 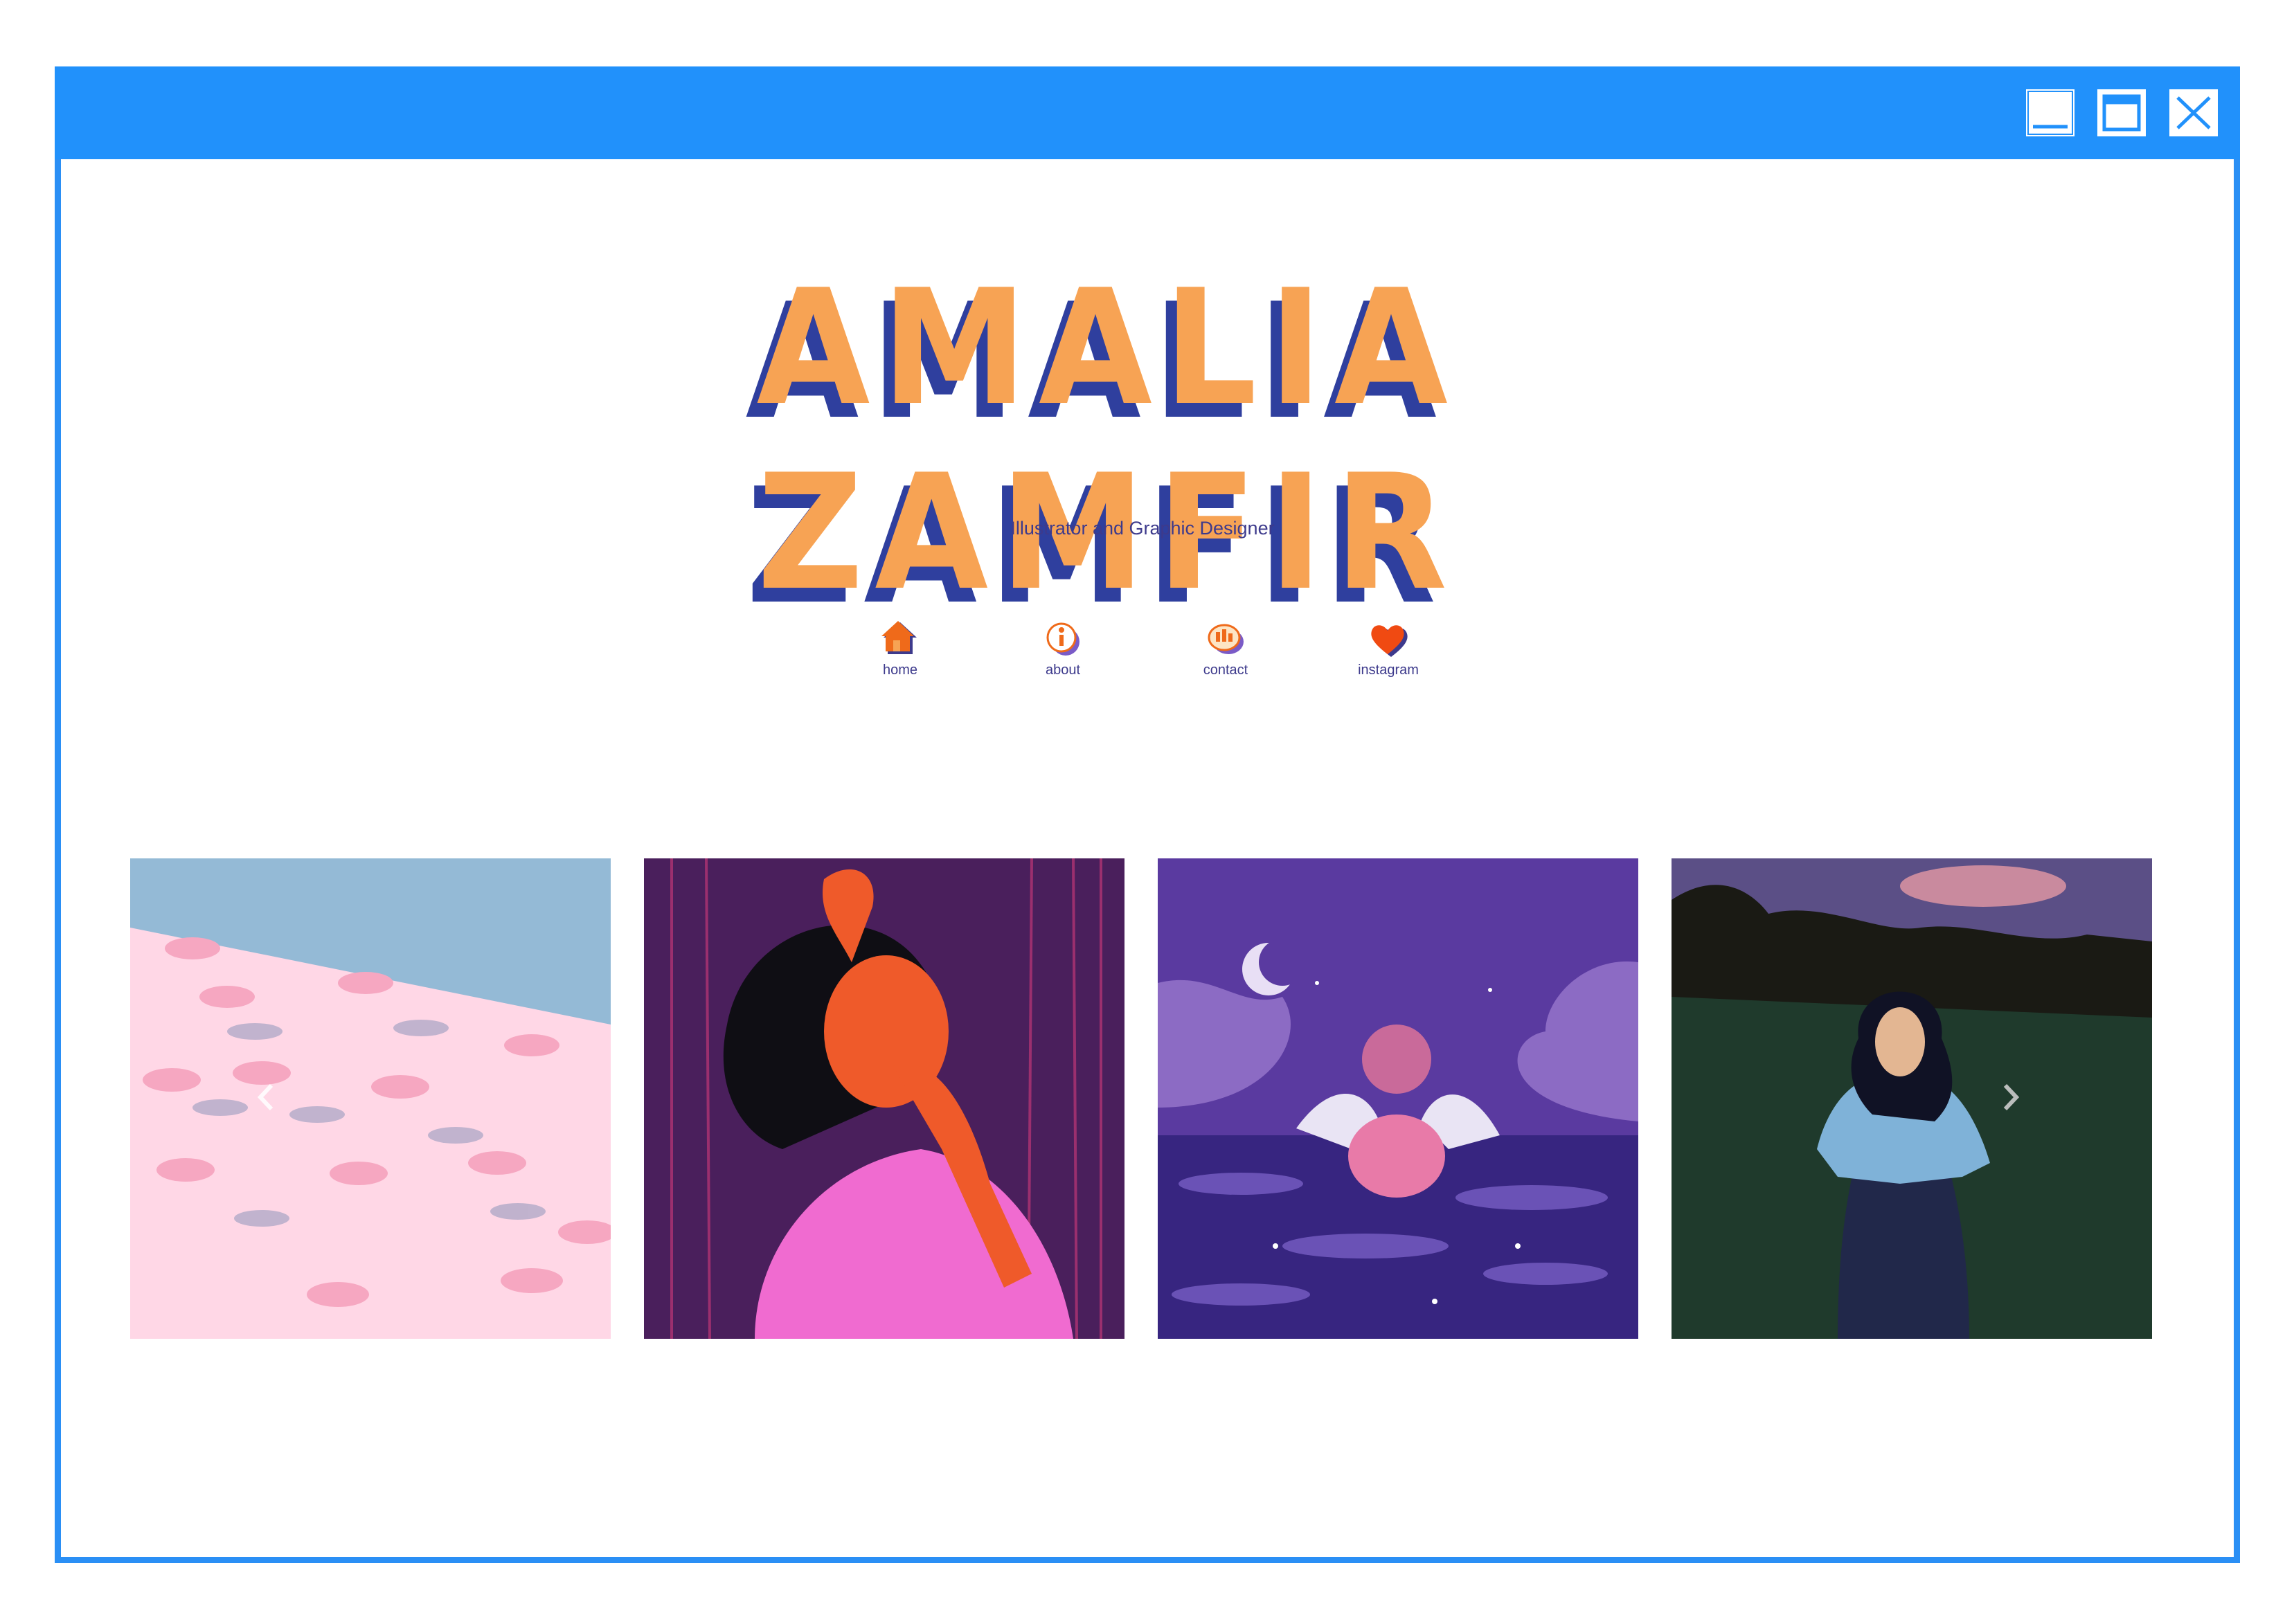 I want to click on nav-label-about: about, so click(x=1063, y=670).